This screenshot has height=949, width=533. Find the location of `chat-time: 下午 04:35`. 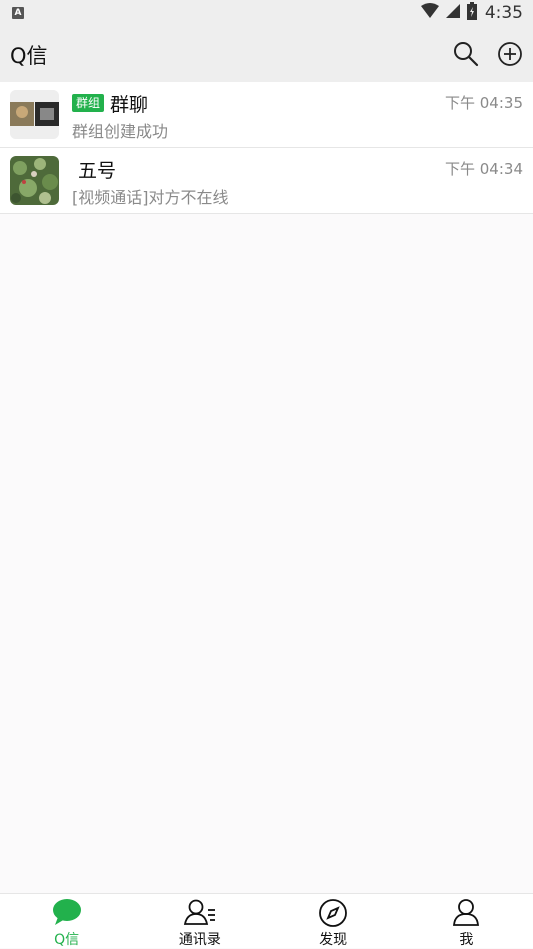

chat-time: 下午 04:35 is located at coordinates (484, 103).